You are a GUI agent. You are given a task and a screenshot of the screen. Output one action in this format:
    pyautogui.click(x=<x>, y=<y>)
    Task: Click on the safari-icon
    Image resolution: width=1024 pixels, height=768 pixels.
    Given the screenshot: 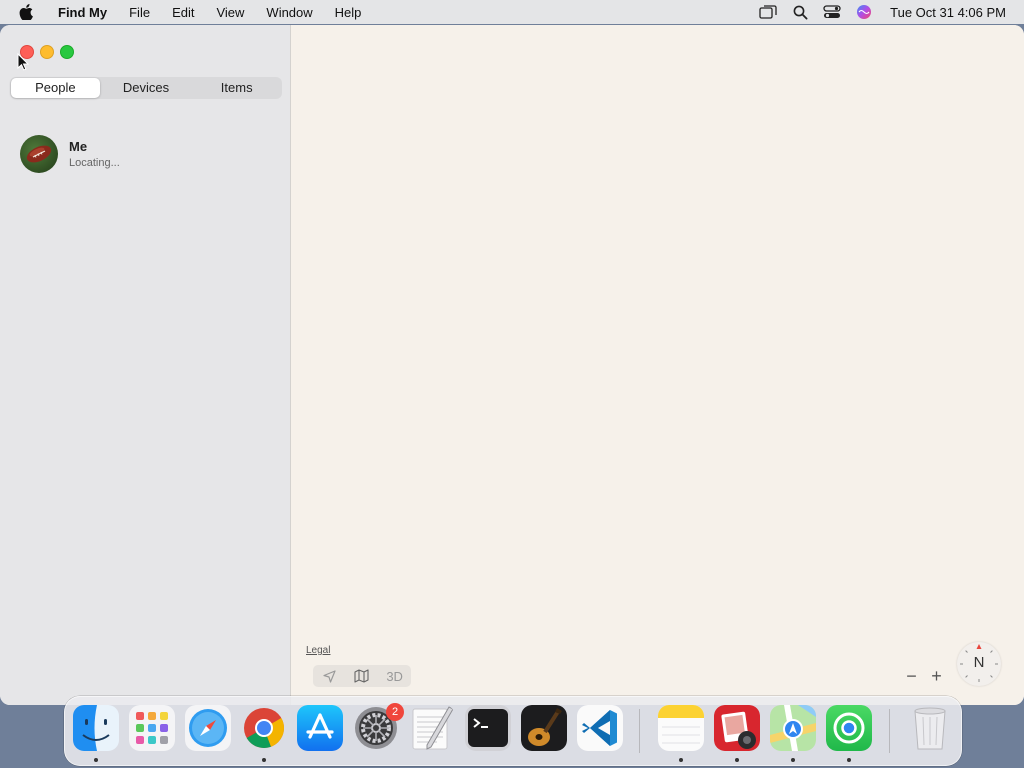 What is the action you would take?
    pyautogui.click(x=208, y=728)
    